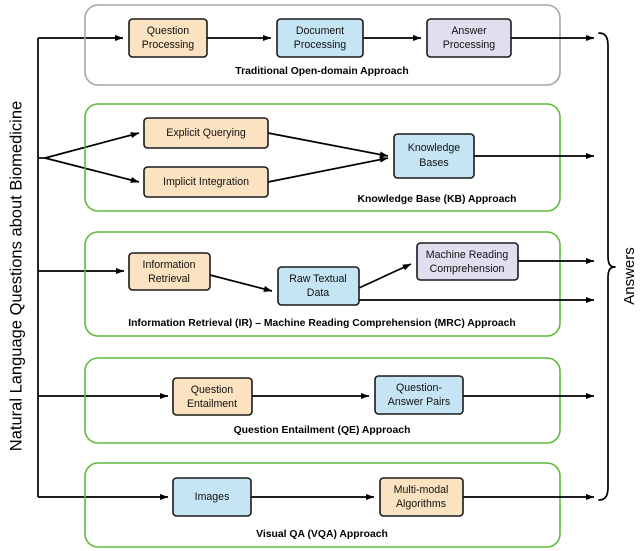  I want to click on answers-brace, so click(607, 266).